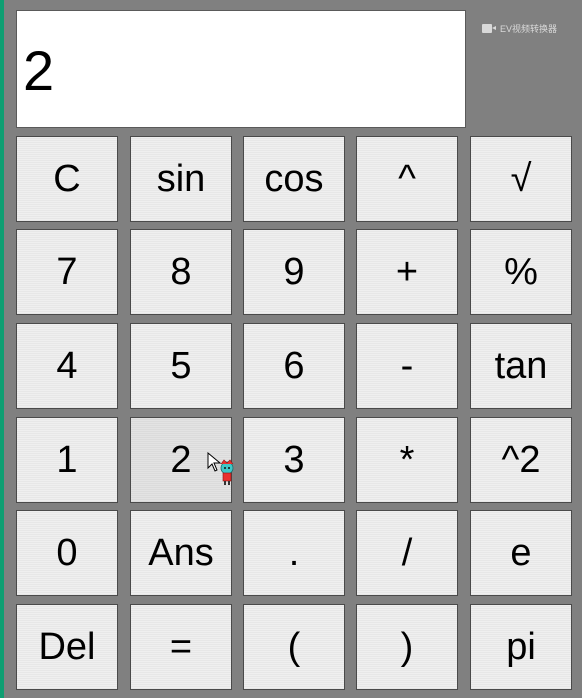 The height and width of the screenshot is (698, 582). Describe the element at coordinates (407, 553) in the screenshot. I see `key-divide: /` at that location.